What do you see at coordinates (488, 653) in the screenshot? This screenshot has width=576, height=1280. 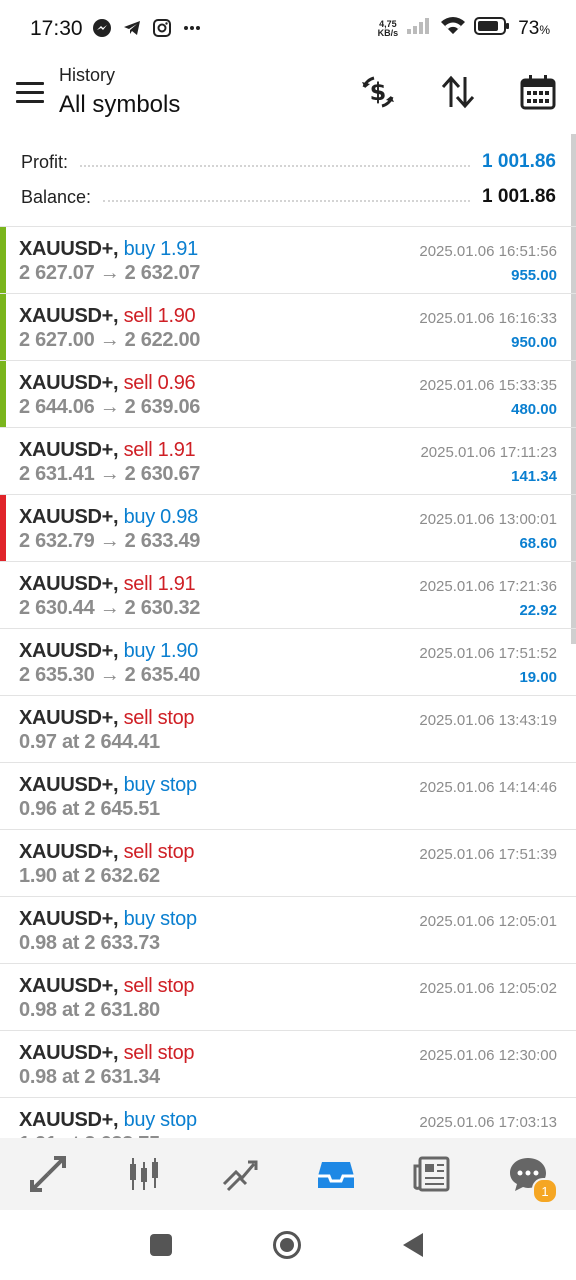 I see `row-time: 2025.01.06 17:51:52` at bounding box center [488, 653].